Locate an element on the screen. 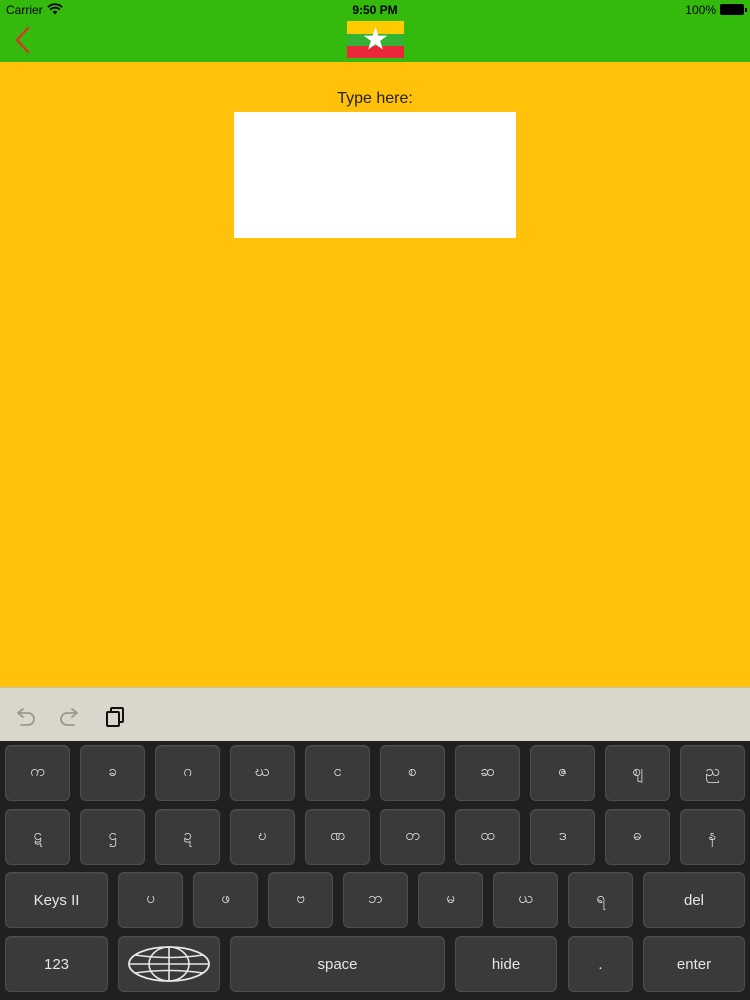 The image size is (750, 1000). key-r3-5: မ is located at coordinates (450, 900).